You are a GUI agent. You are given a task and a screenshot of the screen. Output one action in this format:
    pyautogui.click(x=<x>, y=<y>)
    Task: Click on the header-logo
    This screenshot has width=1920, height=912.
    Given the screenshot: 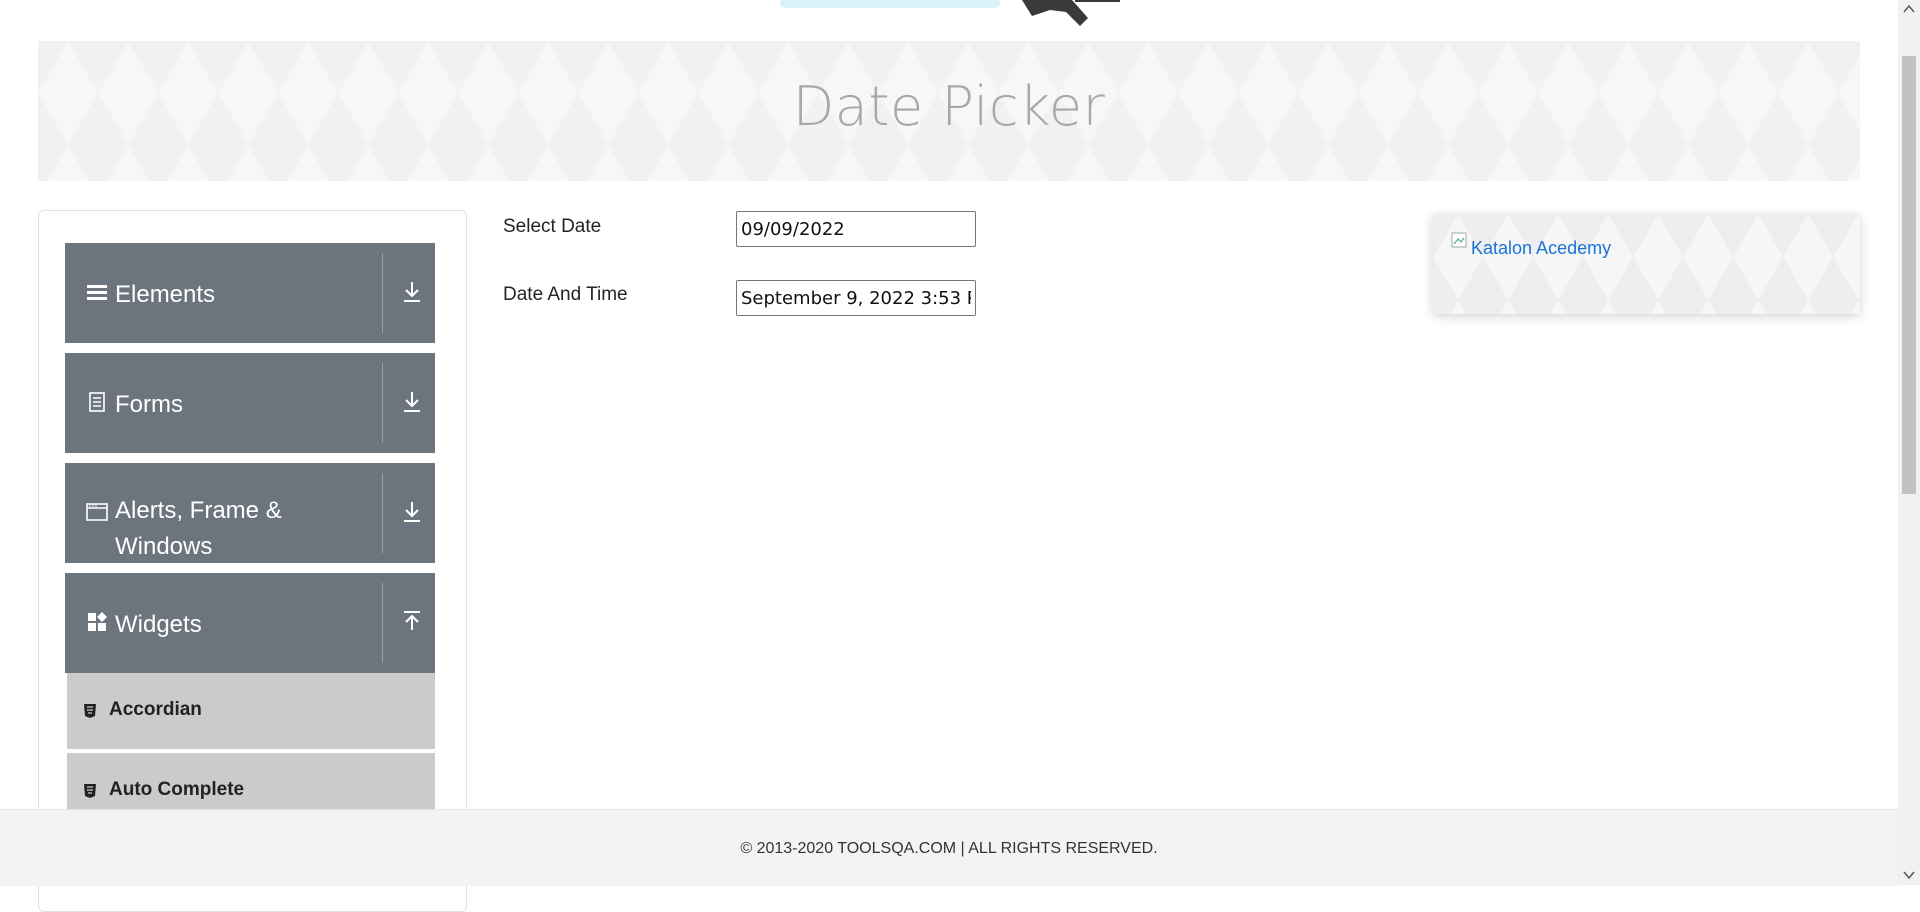 What is the action you would take?
    pyautogui.click(x=949, y=20)
    